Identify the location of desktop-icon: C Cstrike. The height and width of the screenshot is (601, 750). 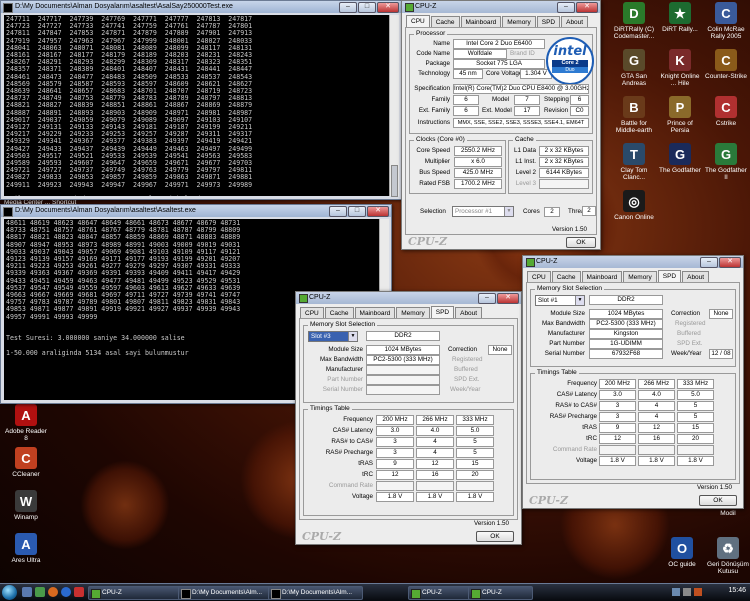
(726, 111).